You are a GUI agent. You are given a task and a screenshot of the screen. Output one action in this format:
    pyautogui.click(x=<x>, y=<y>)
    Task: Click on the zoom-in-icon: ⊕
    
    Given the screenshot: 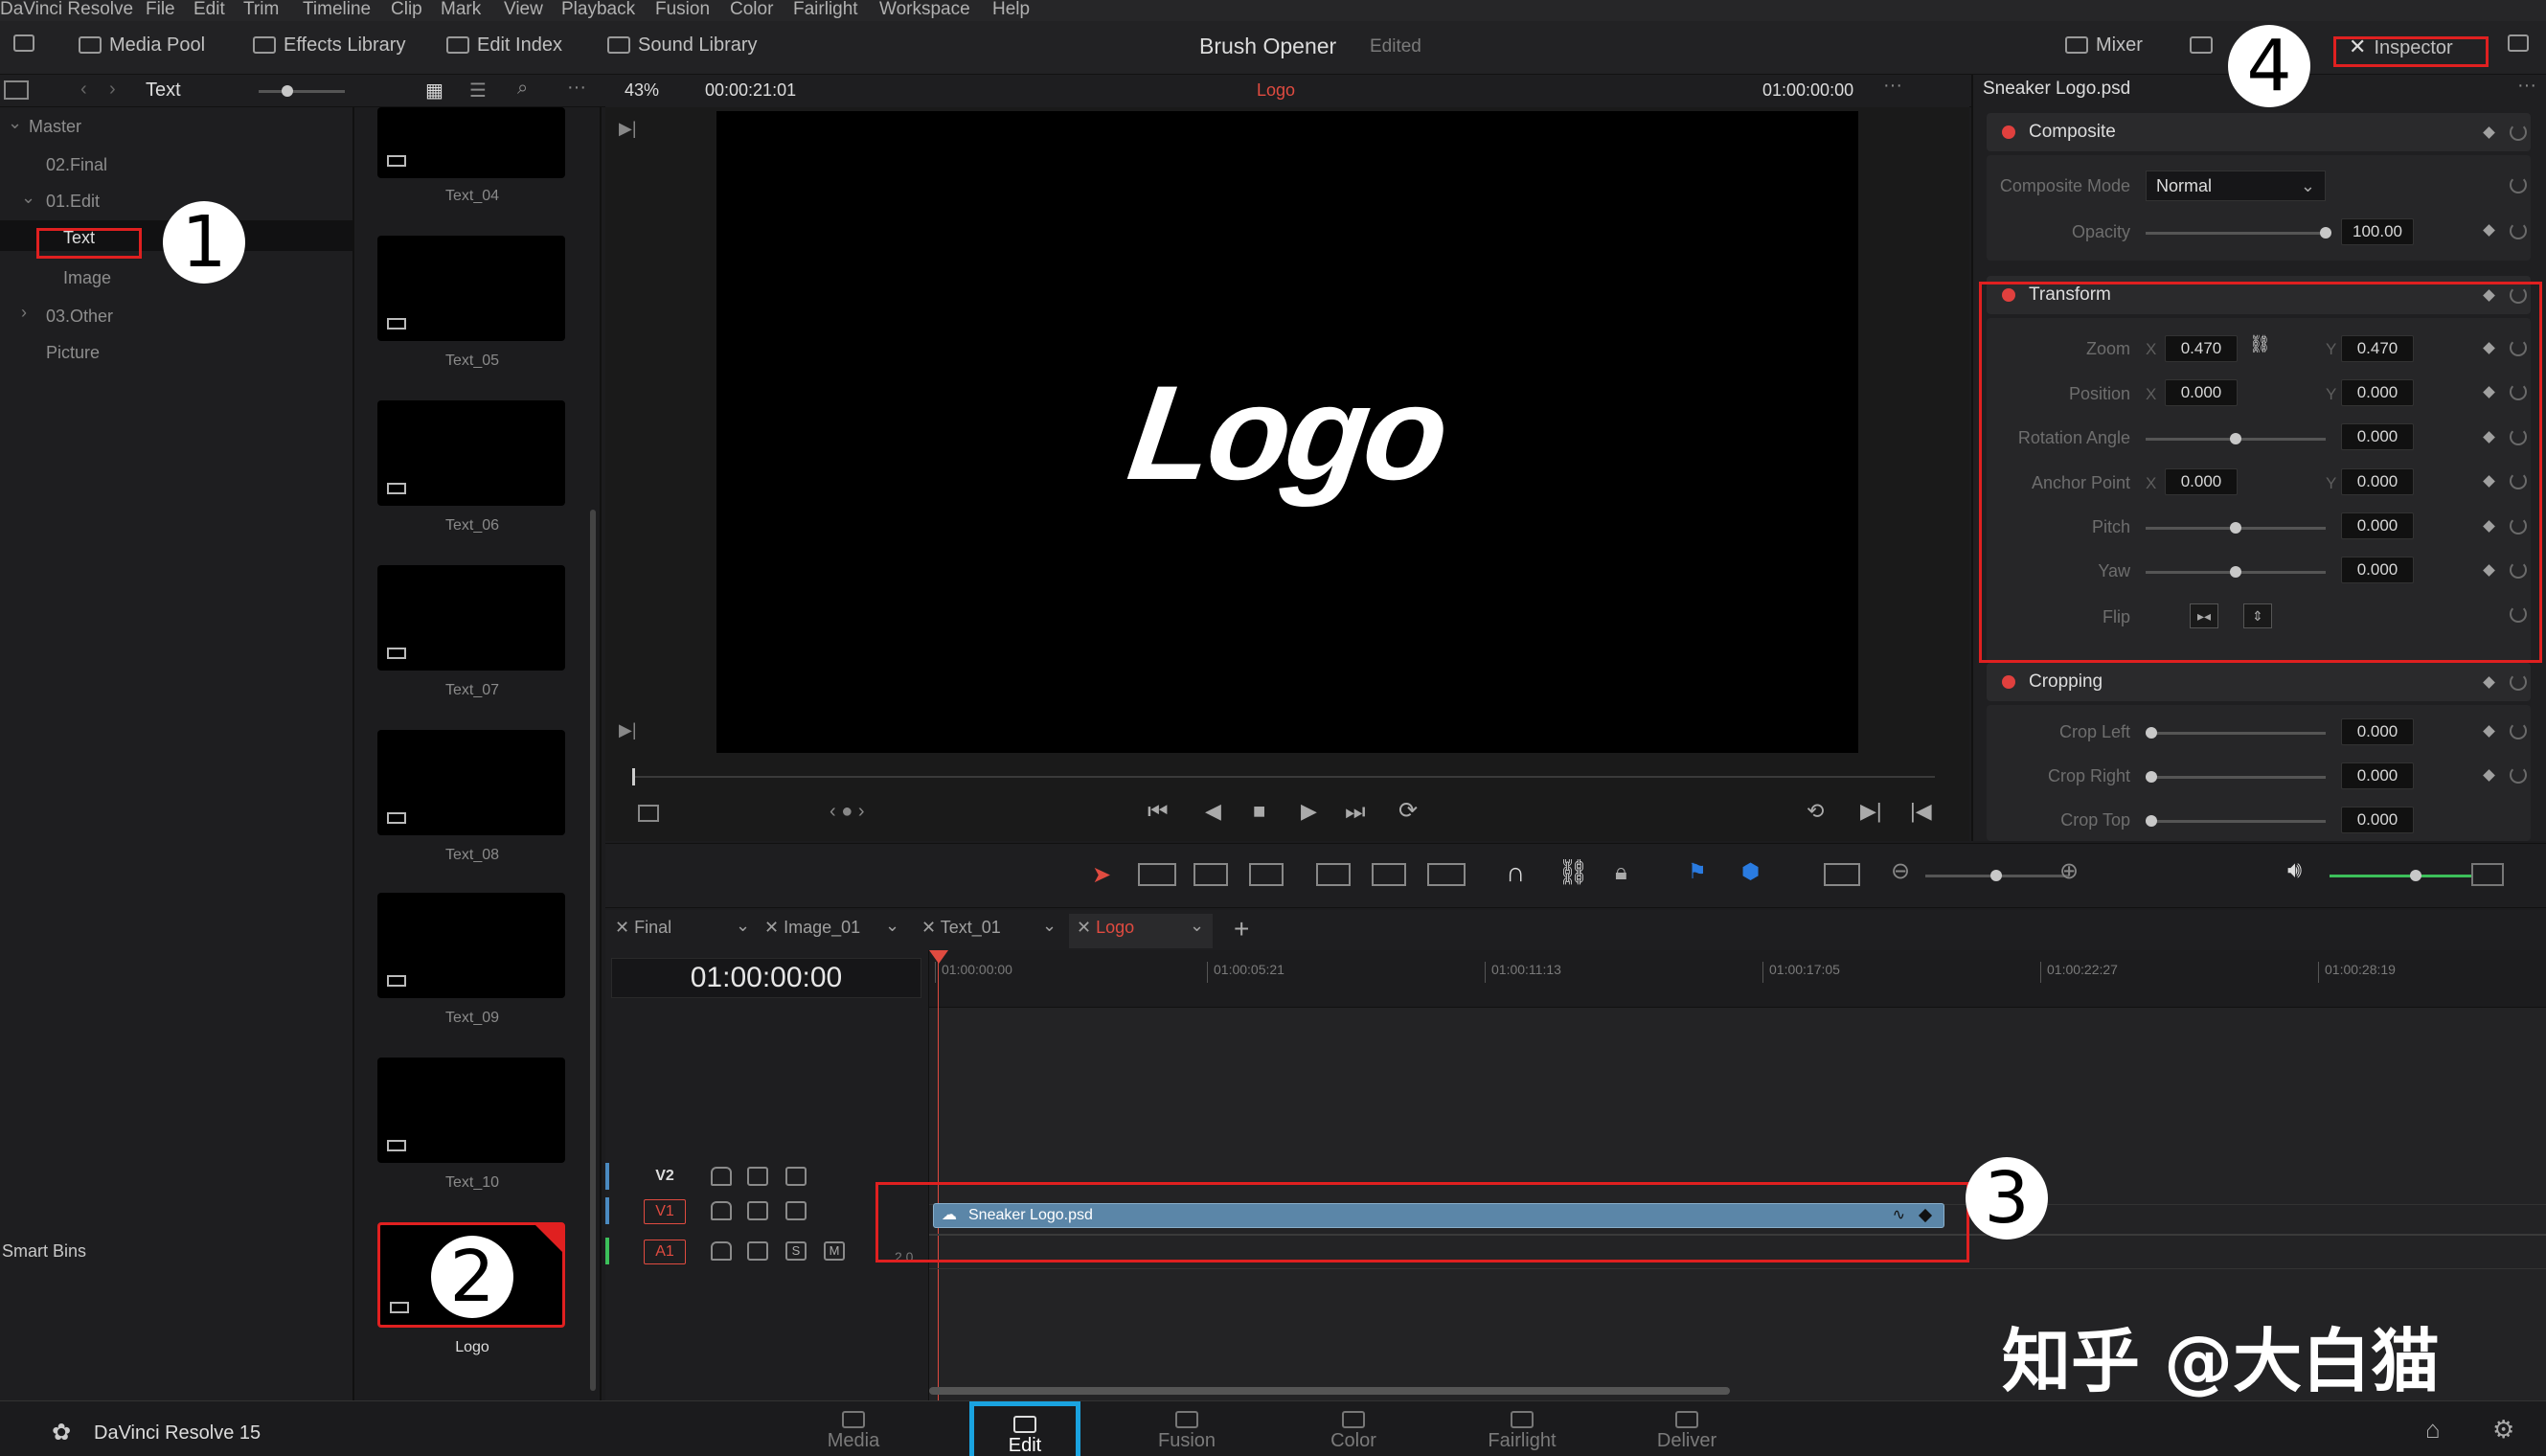 What is the action you would take?
    pyautogui.click(x=2069, y=871)
    